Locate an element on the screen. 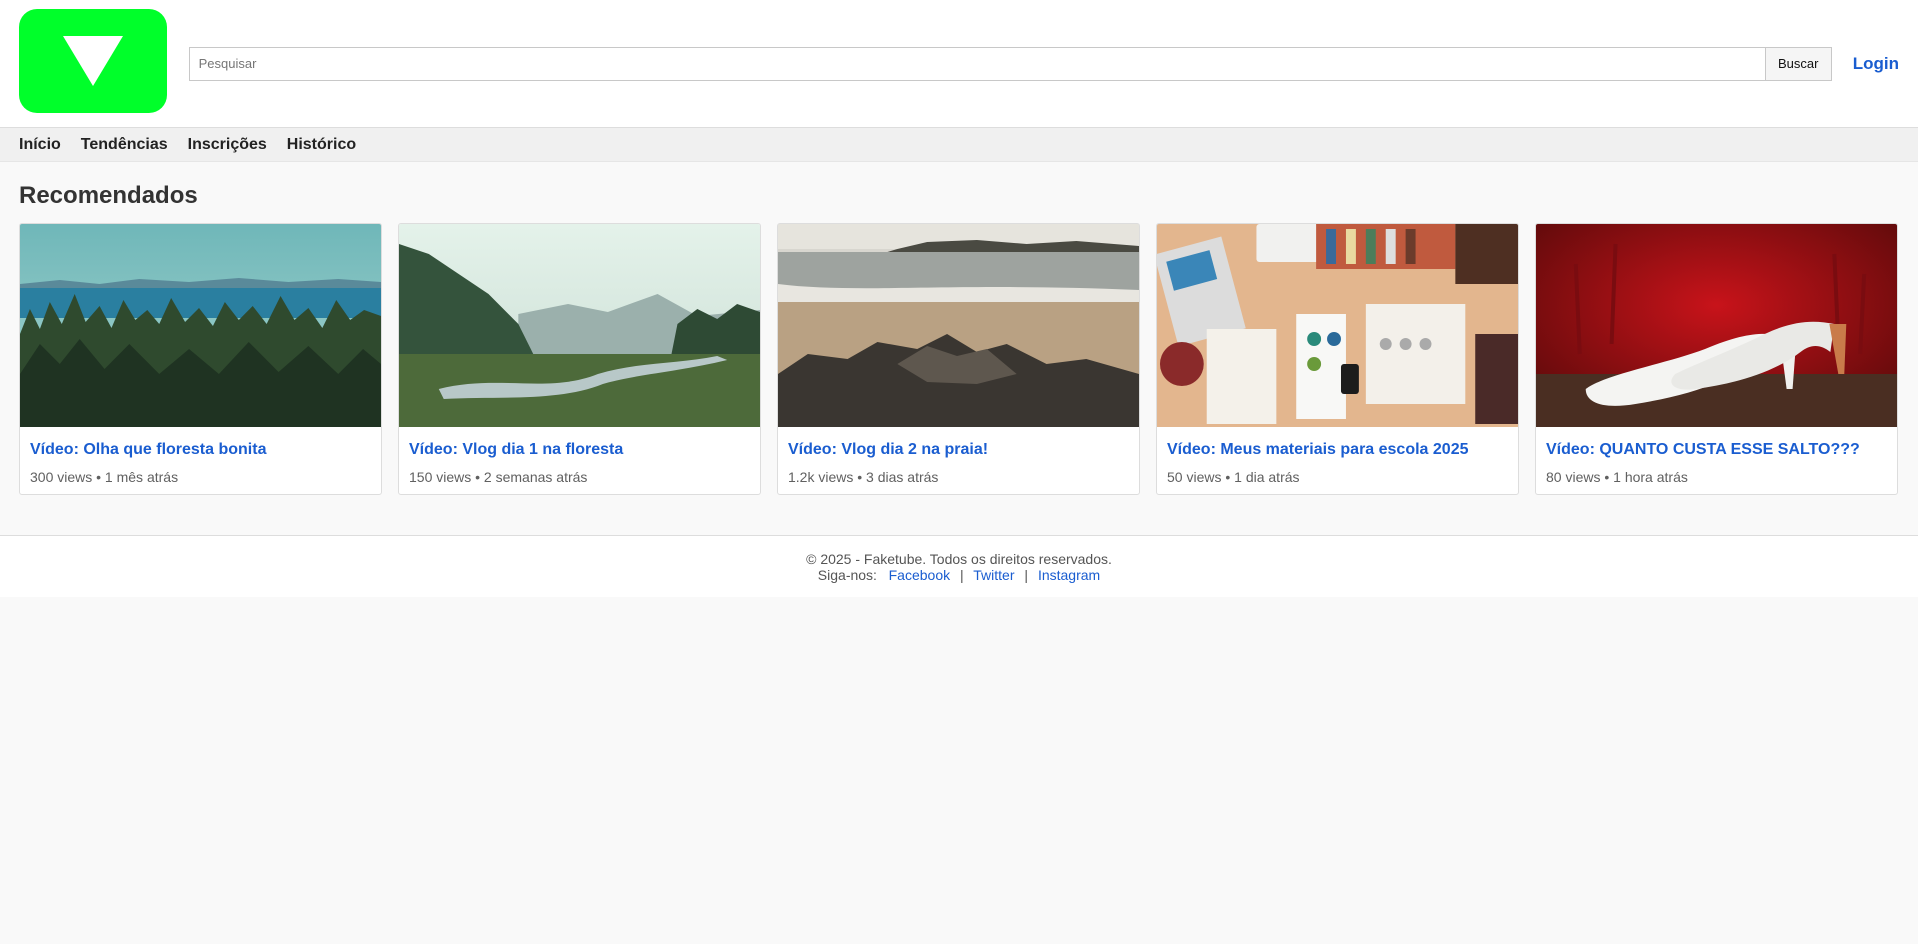 Image resolution: width=1918 pixels, height=944 pixels. twitter-link: Twitter is located at coordinates (993, 575).